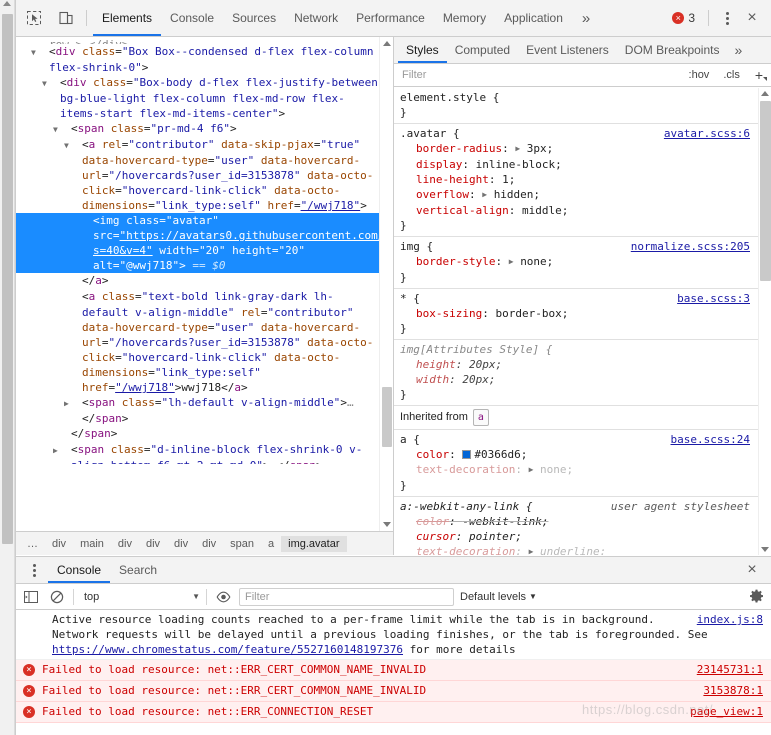  What do you see at coordinates (386, 284) in the screenshot?
I see `dom-tree-scrollbar` at bounding box center [386, 284].